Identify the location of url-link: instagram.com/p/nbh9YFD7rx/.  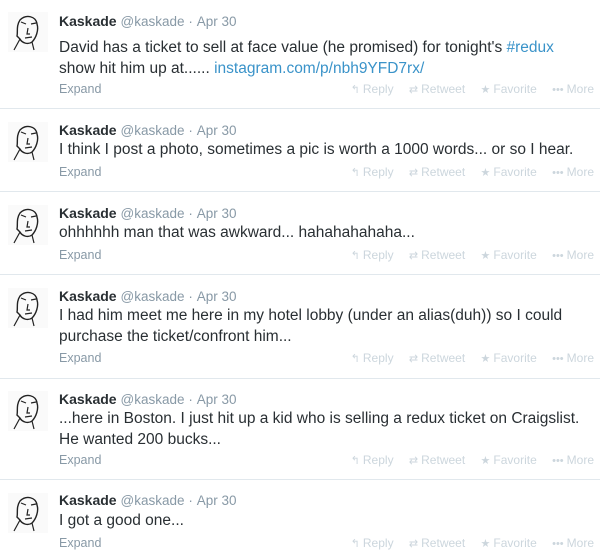
(319, 68).